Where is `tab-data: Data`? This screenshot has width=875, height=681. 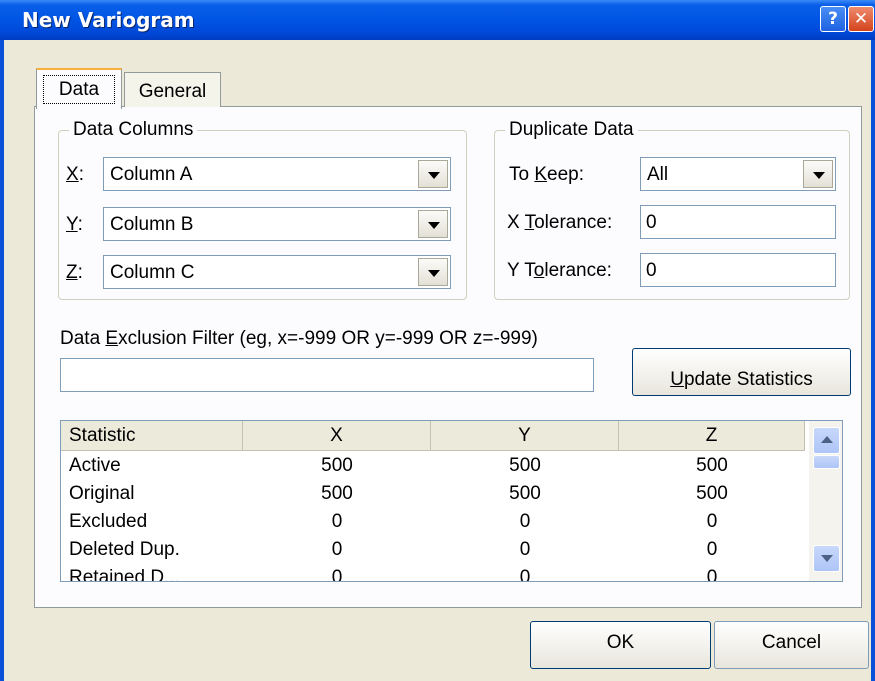
tab-data: Data is located at coordinates (79, 88).